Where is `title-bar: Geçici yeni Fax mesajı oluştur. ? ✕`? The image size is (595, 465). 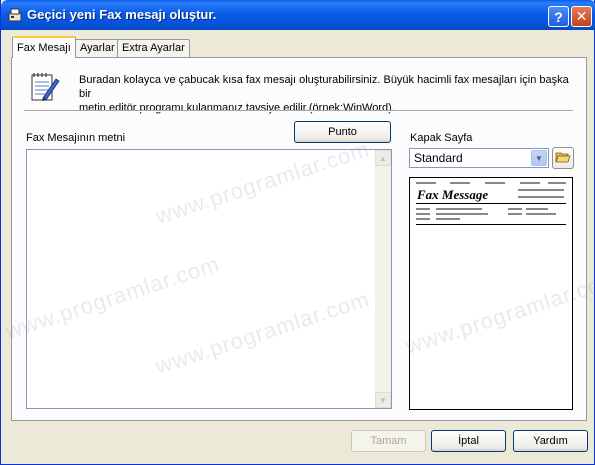 title-bar: Geçici yeni Fax mesajı oluştur. ? ✕ is located at coordinates (298, 15).